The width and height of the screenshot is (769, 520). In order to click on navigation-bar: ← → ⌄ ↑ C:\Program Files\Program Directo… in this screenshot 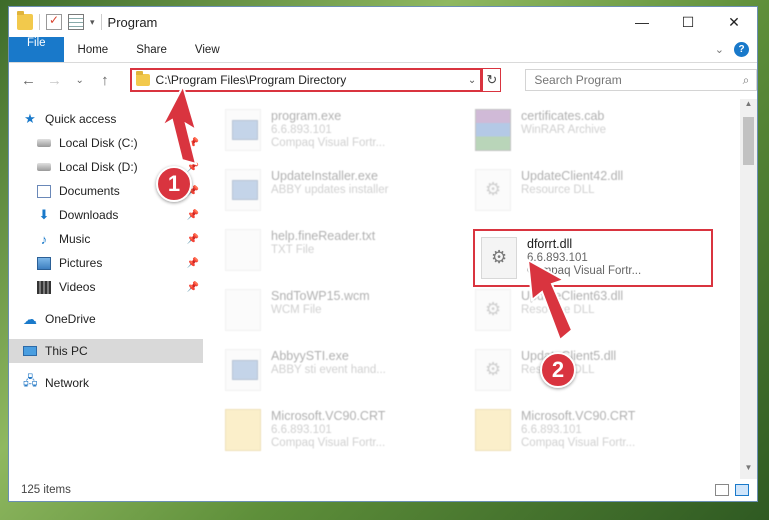, I will do `click(383, 80)`.